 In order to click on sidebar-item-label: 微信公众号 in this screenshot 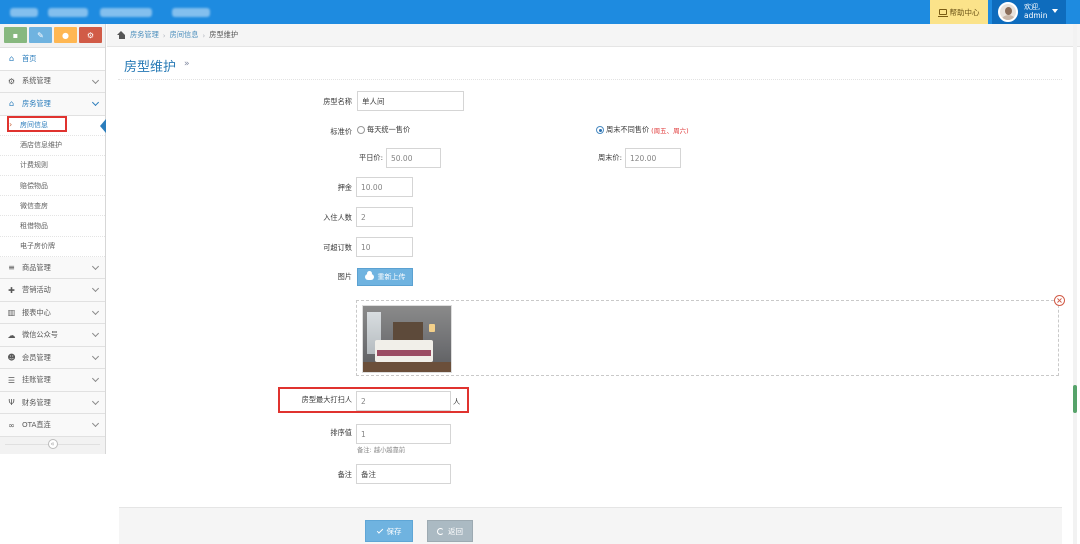, I will do `click(40, 335)`.